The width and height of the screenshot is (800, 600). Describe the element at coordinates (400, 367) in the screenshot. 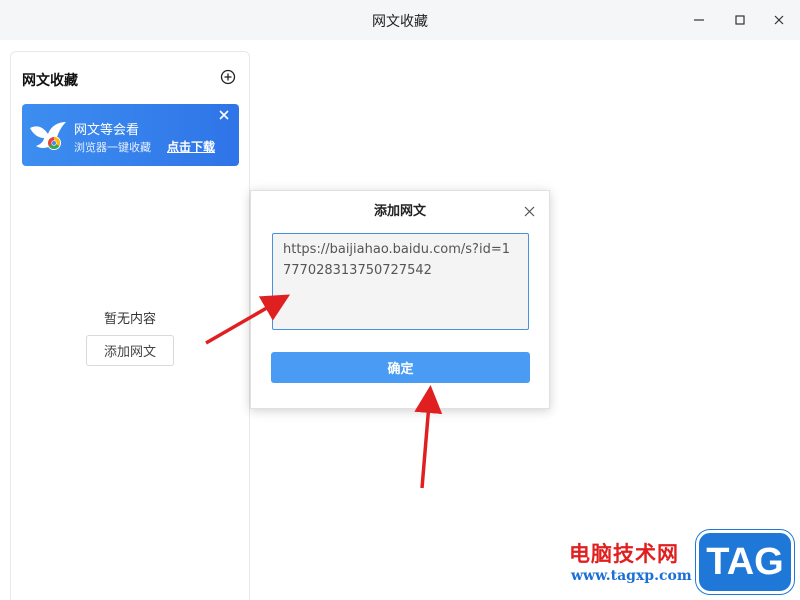

I see `confirm-button: 确定` at that location.